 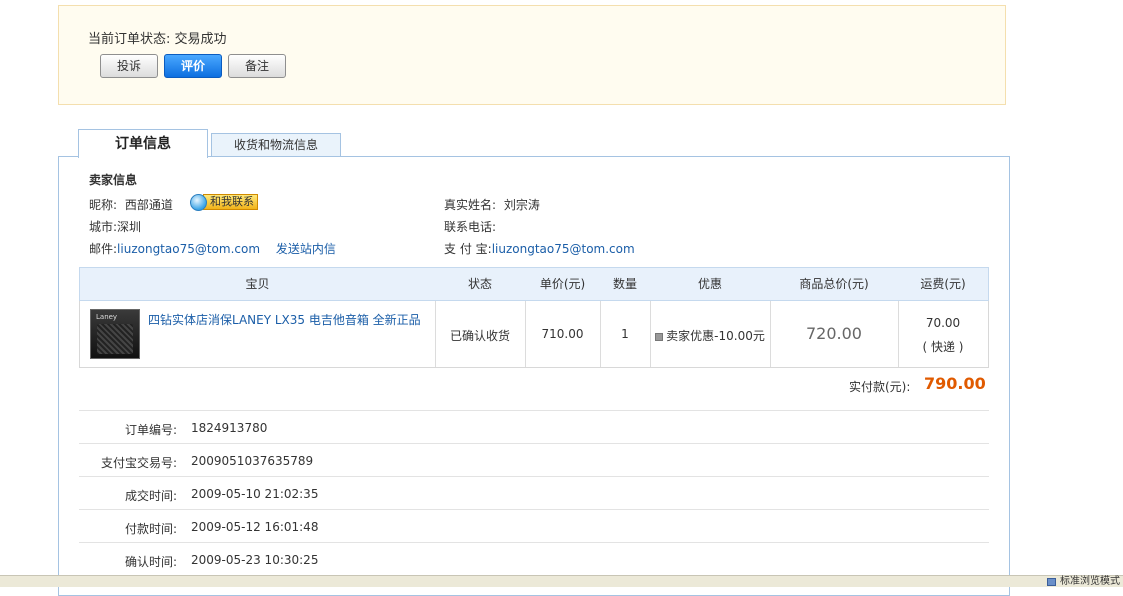 What do you see at coordinates (255, 560) in the screenshot?
I see `confirm-time-value: 2009-05-23 10:30:25` at bounding box center [255, 560].